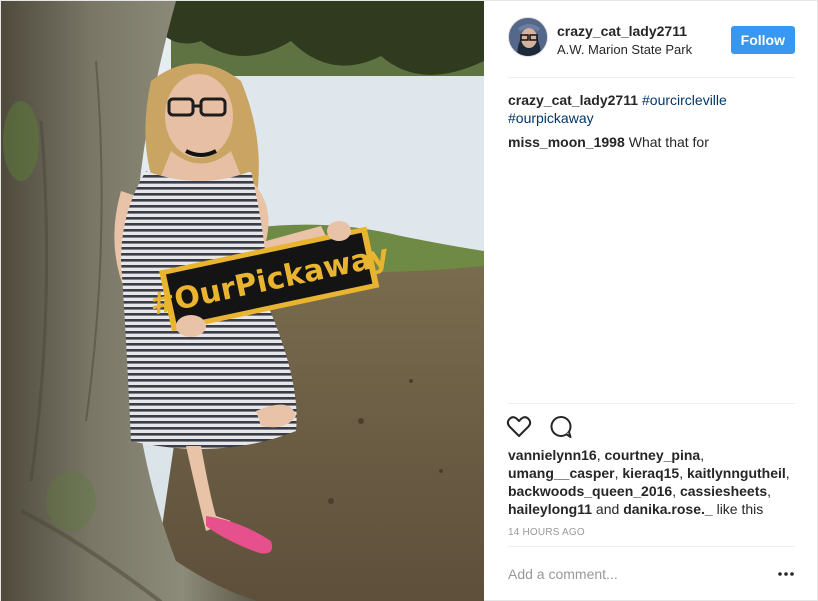 The width and height of the screenshot is (818, 601). I want to click on comment-username: miss_moon_1998, so click(566, 142).